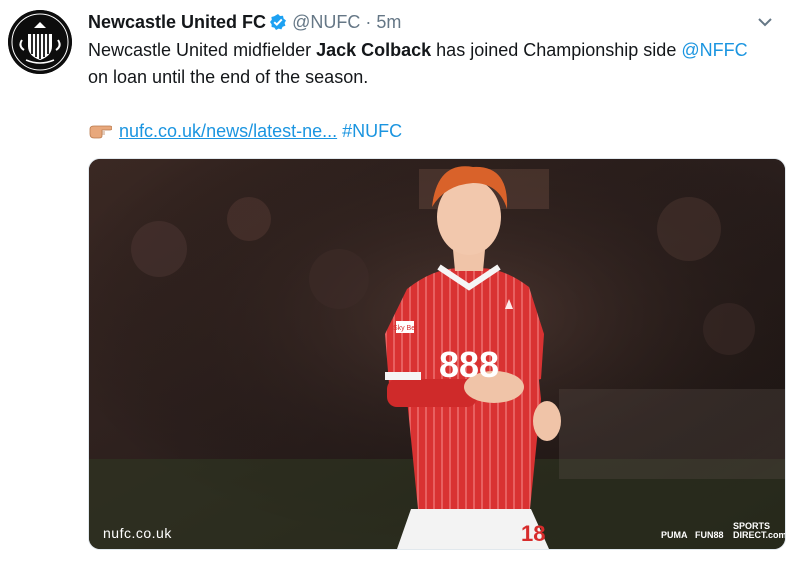 The width and height of the screenshot is (797, 562). Describe the element at coordinates (759, 530) in the screenshot. I see `sports-direct-logo: SPORTS DIRECT.com` at that location.